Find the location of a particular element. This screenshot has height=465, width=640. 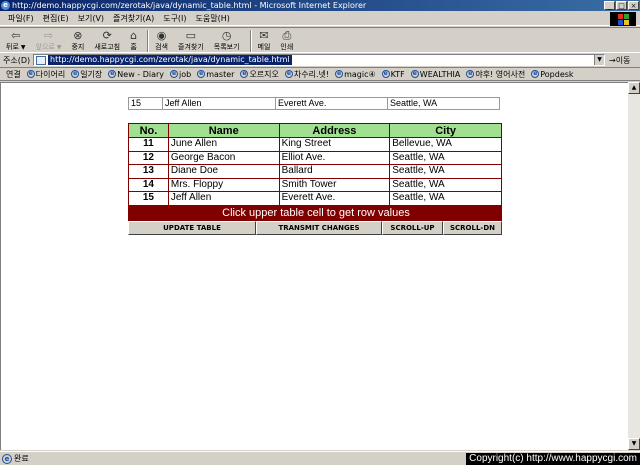

link-item: e master is located at coordinates (215, 74).